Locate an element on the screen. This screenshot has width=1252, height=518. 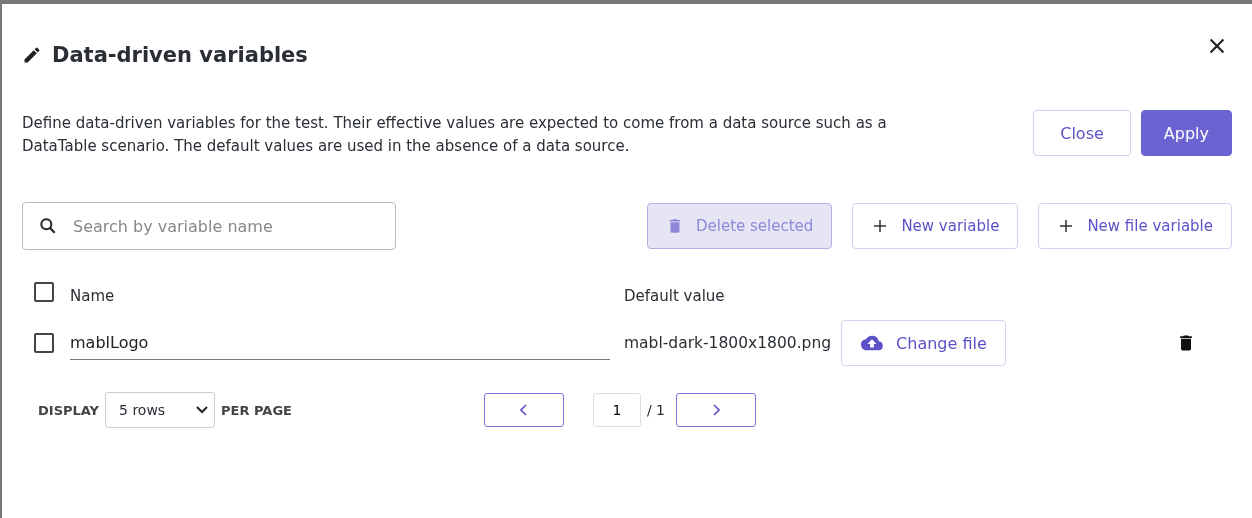
chevron-down-icon is located at coordinates (202, 410).